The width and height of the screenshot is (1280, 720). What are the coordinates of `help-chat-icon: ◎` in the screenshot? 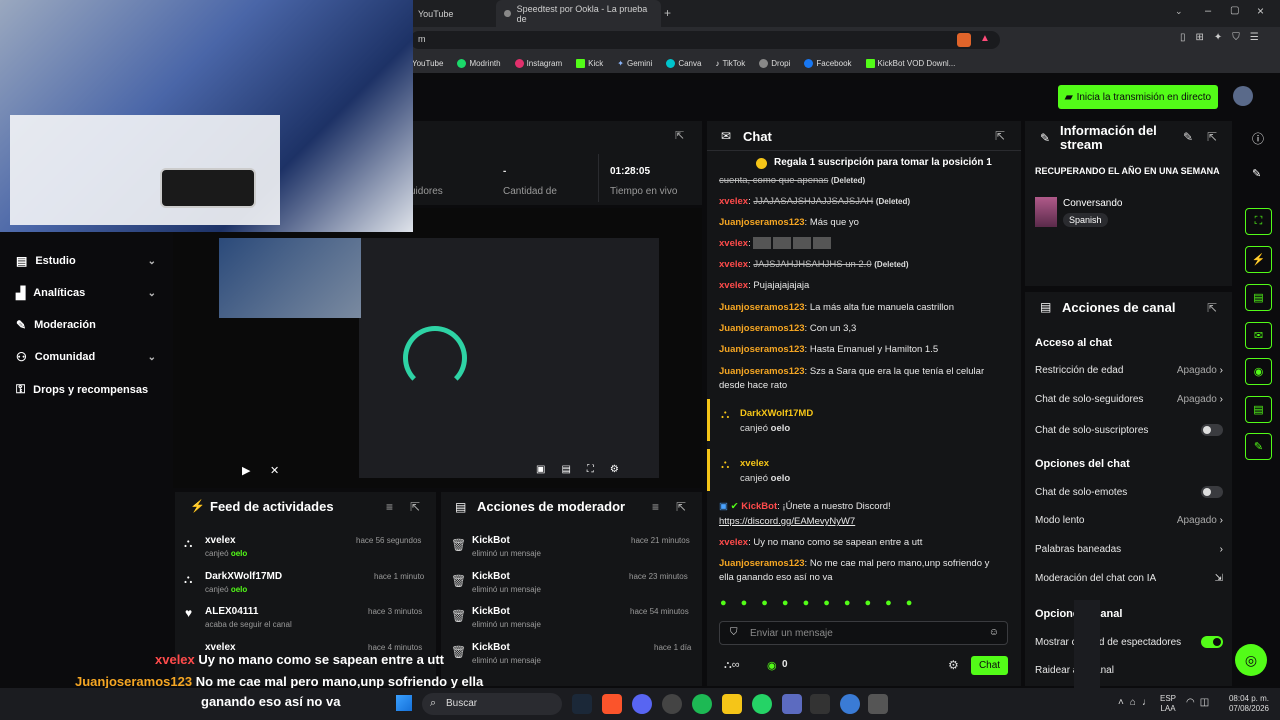 It's located at (1251, 660).